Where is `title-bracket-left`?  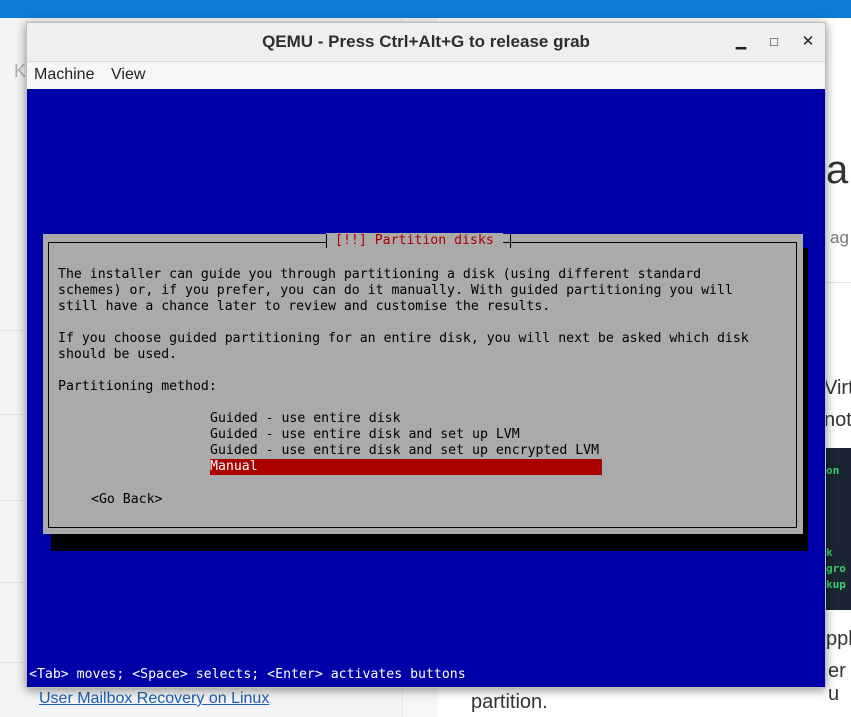 title-bracket-left is located at coordinates (326, 241).